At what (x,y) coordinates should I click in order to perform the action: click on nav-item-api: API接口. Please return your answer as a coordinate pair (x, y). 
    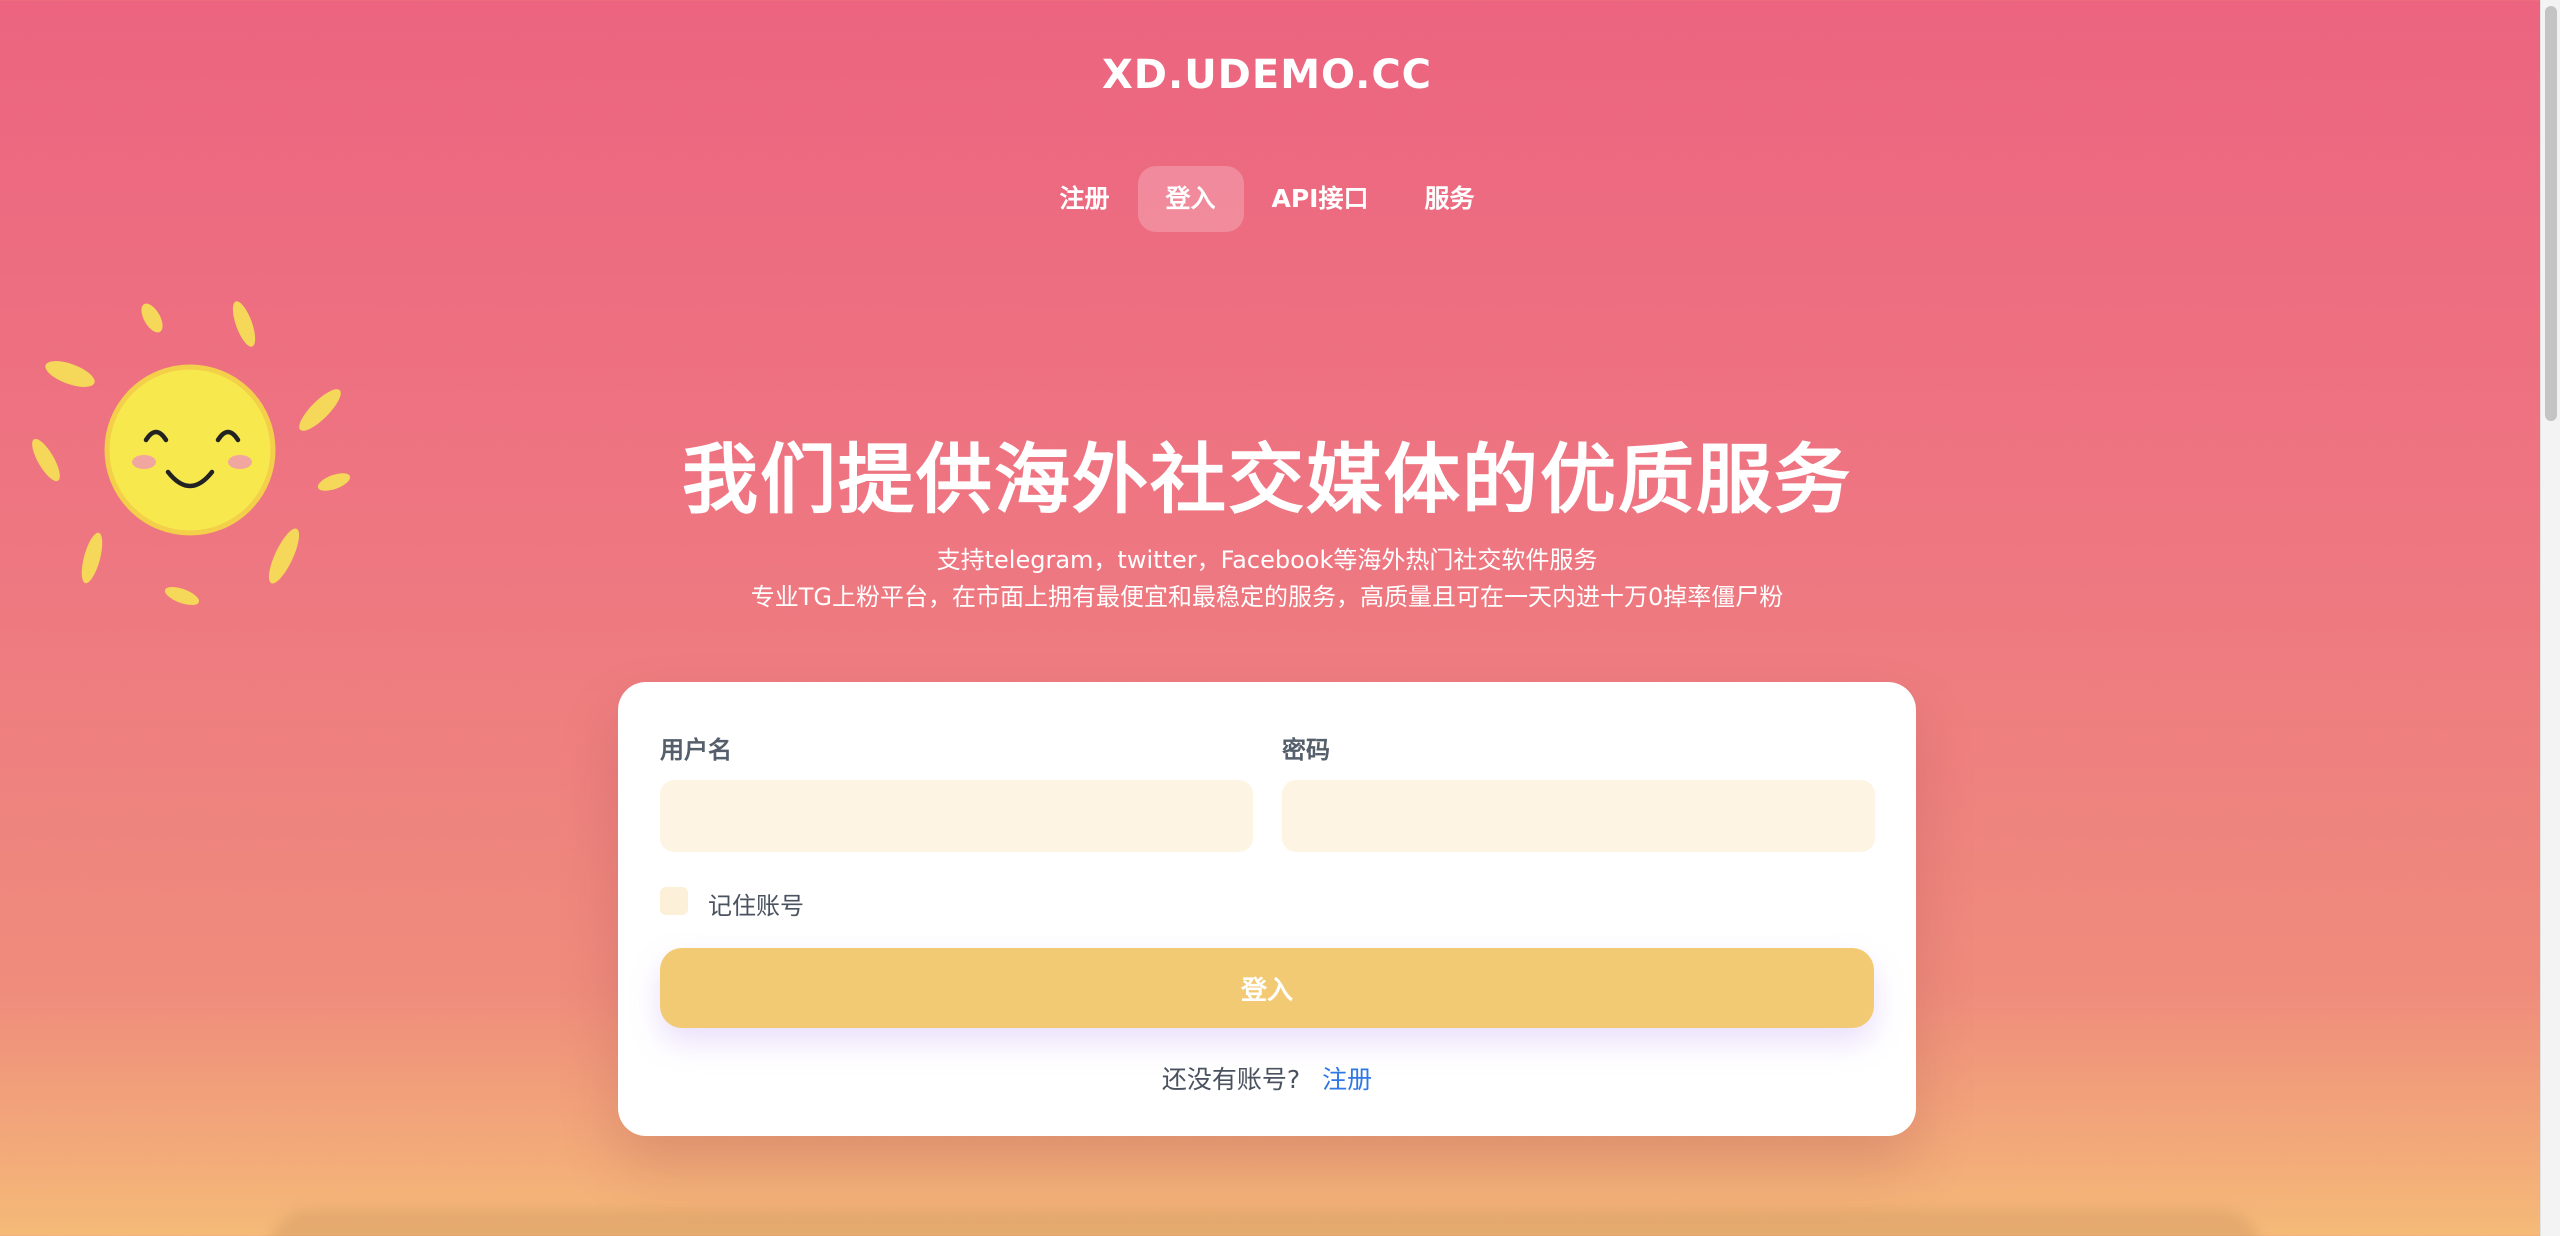
    Looking at the image, I should click on (1320, 199).